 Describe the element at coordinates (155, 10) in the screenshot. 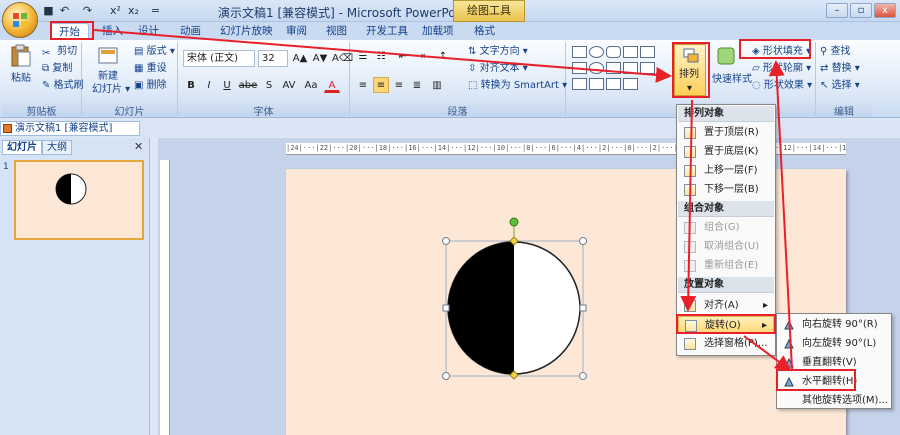

I see `qat-more-icon: =` at that location.